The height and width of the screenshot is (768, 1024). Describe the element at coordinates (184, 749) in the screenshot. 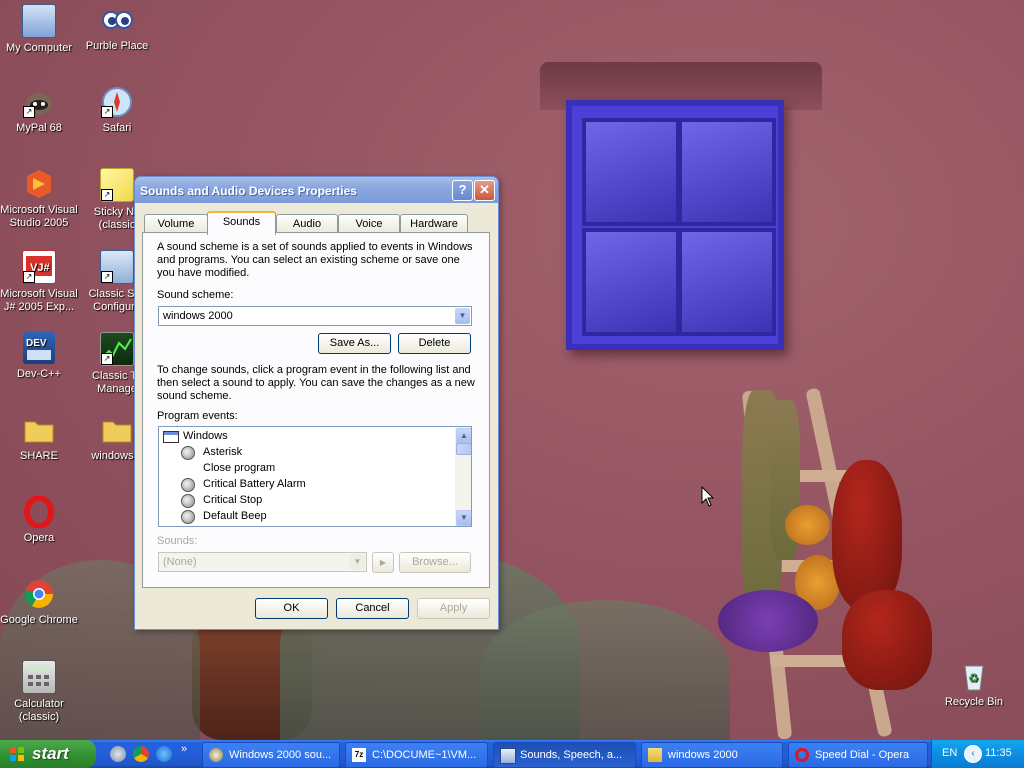

I see `quick-launch-overflow-icon: »` at that location.